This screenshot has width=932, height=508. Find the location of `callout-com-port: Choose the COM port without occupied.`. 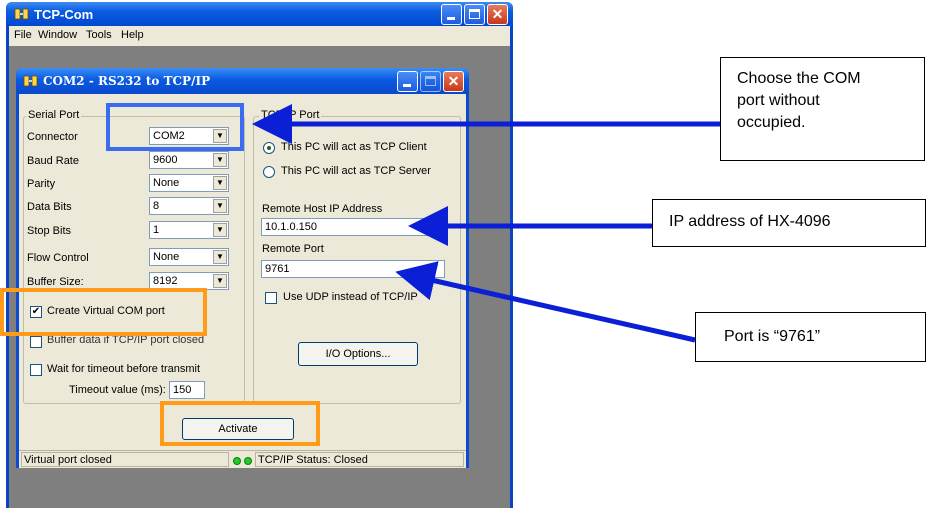

callout-com-port: Choose the COM port without occupied. is located at coordinates (822, 109).